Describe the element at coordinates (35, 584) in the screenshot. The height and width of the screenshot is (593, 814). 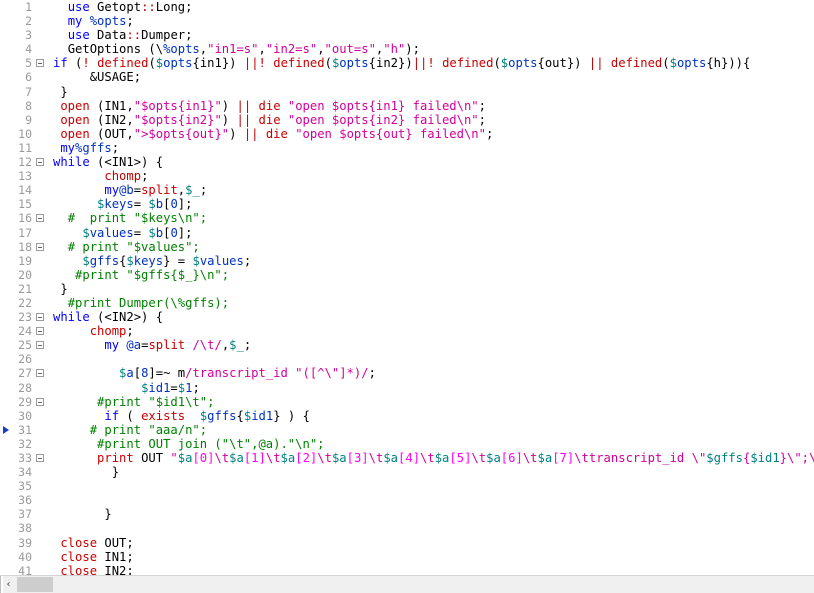
I see `horizontal-scroll-thumb` at that location.